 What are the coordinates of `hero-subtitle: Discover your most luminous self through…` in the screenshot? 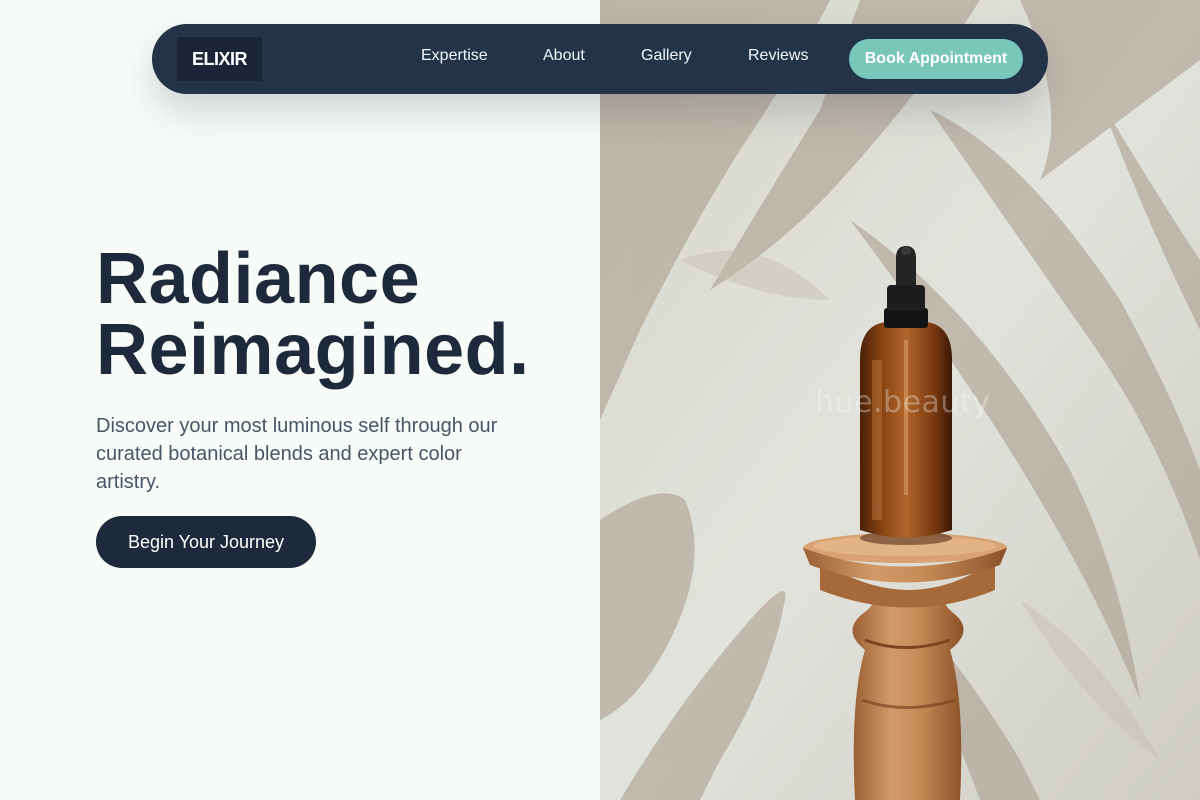 It's located at (297, 454).